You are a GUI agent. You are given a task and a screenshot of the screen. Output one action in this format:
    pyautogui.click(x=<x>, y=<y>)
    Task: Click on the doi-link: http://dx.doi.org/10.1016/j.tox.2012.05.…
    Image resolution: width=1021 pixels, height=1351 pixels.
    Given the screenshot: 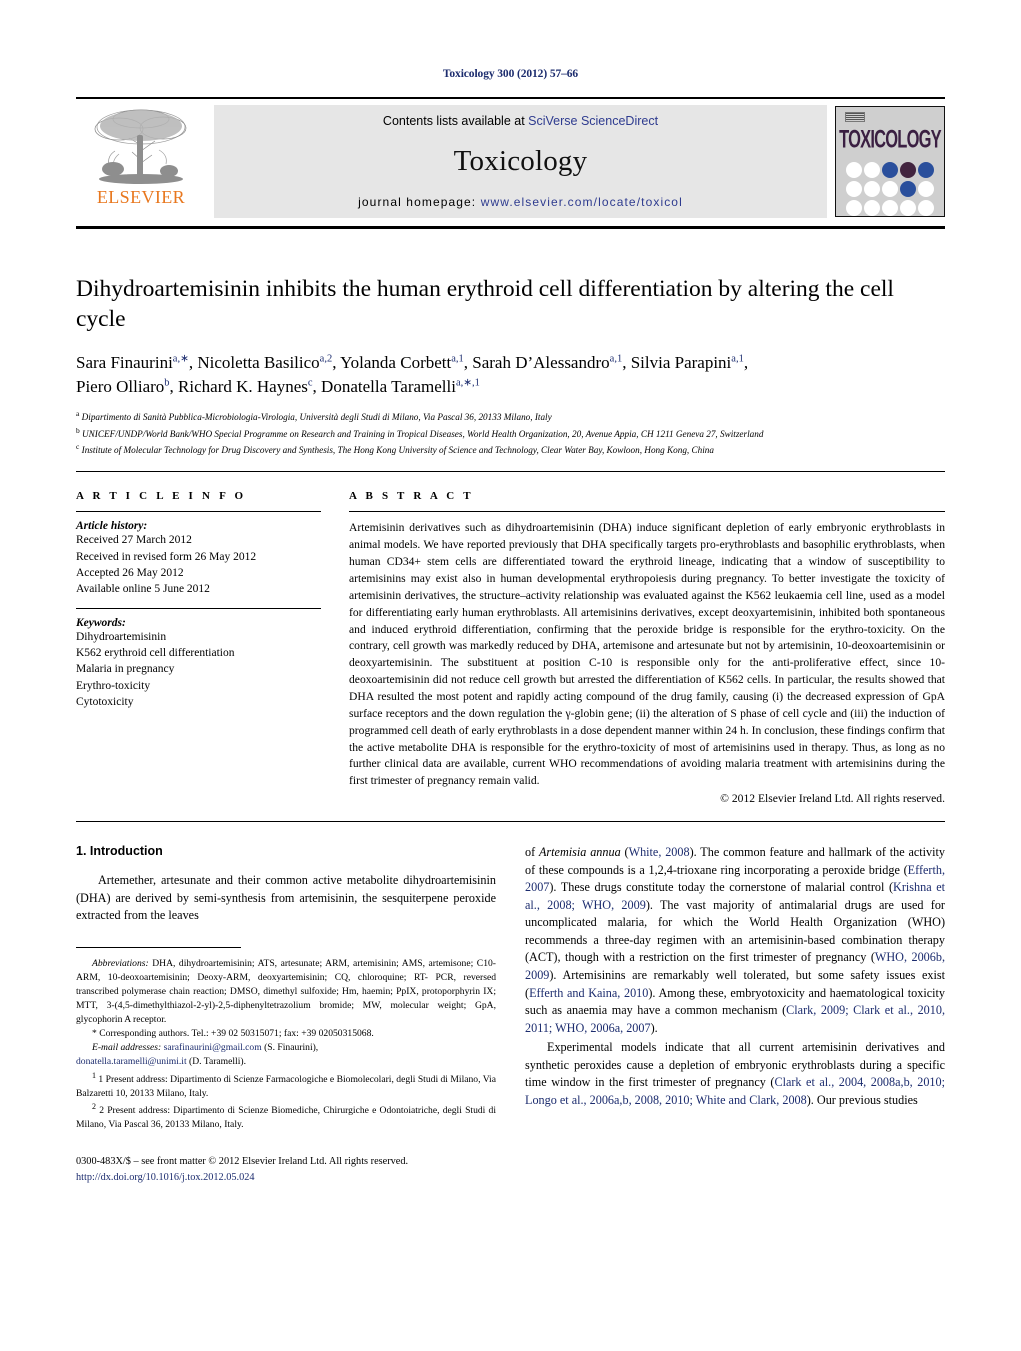 What is the action you would take?
    pyautogui.click(x=286, y=1177)
    